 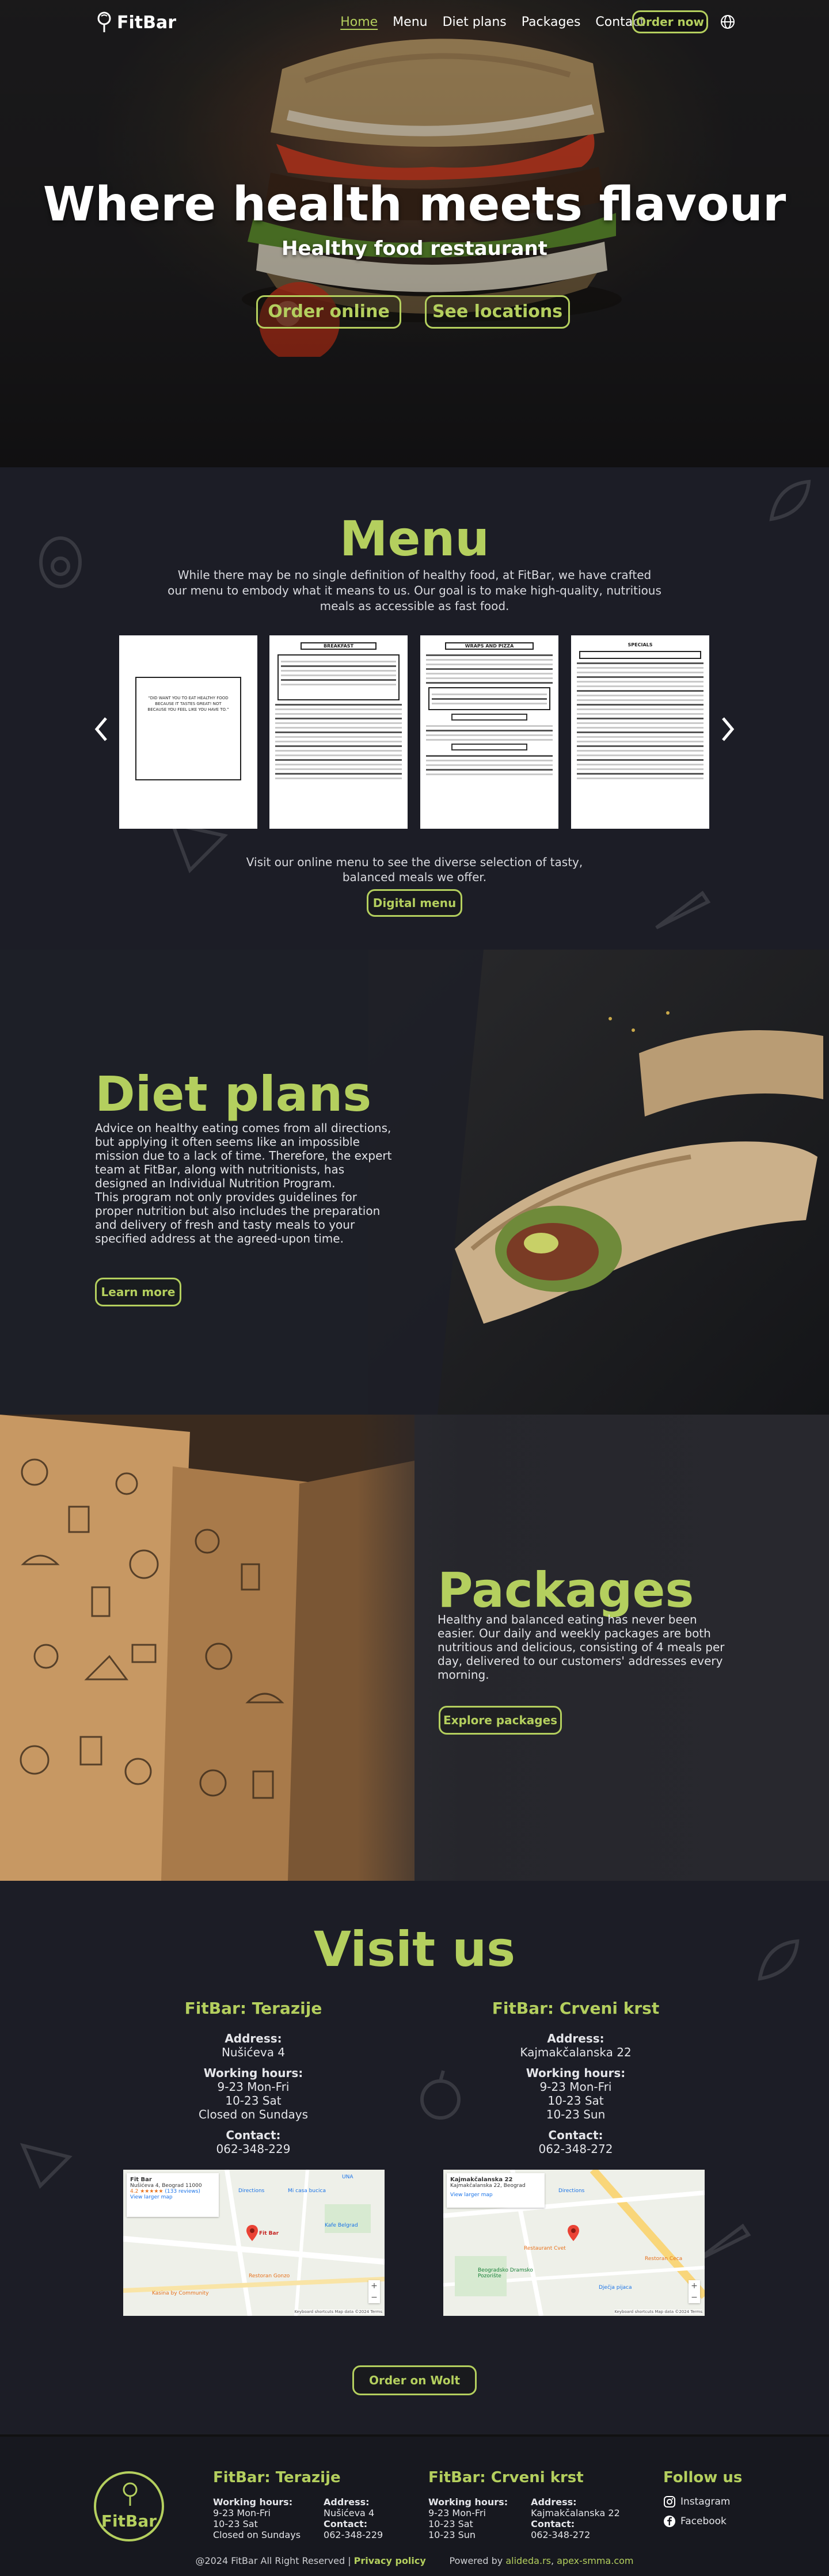 I want to click on instagram-link: Instagram, so click(x=702, y=2501).